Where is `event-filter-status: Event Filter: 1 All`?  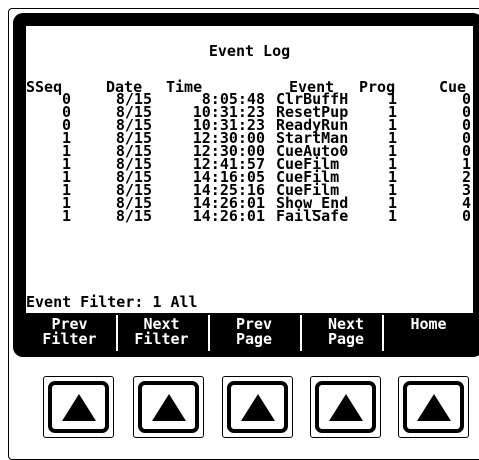
event-filter-status: Event Filter: 1 All is located at coordinates (112, 302).